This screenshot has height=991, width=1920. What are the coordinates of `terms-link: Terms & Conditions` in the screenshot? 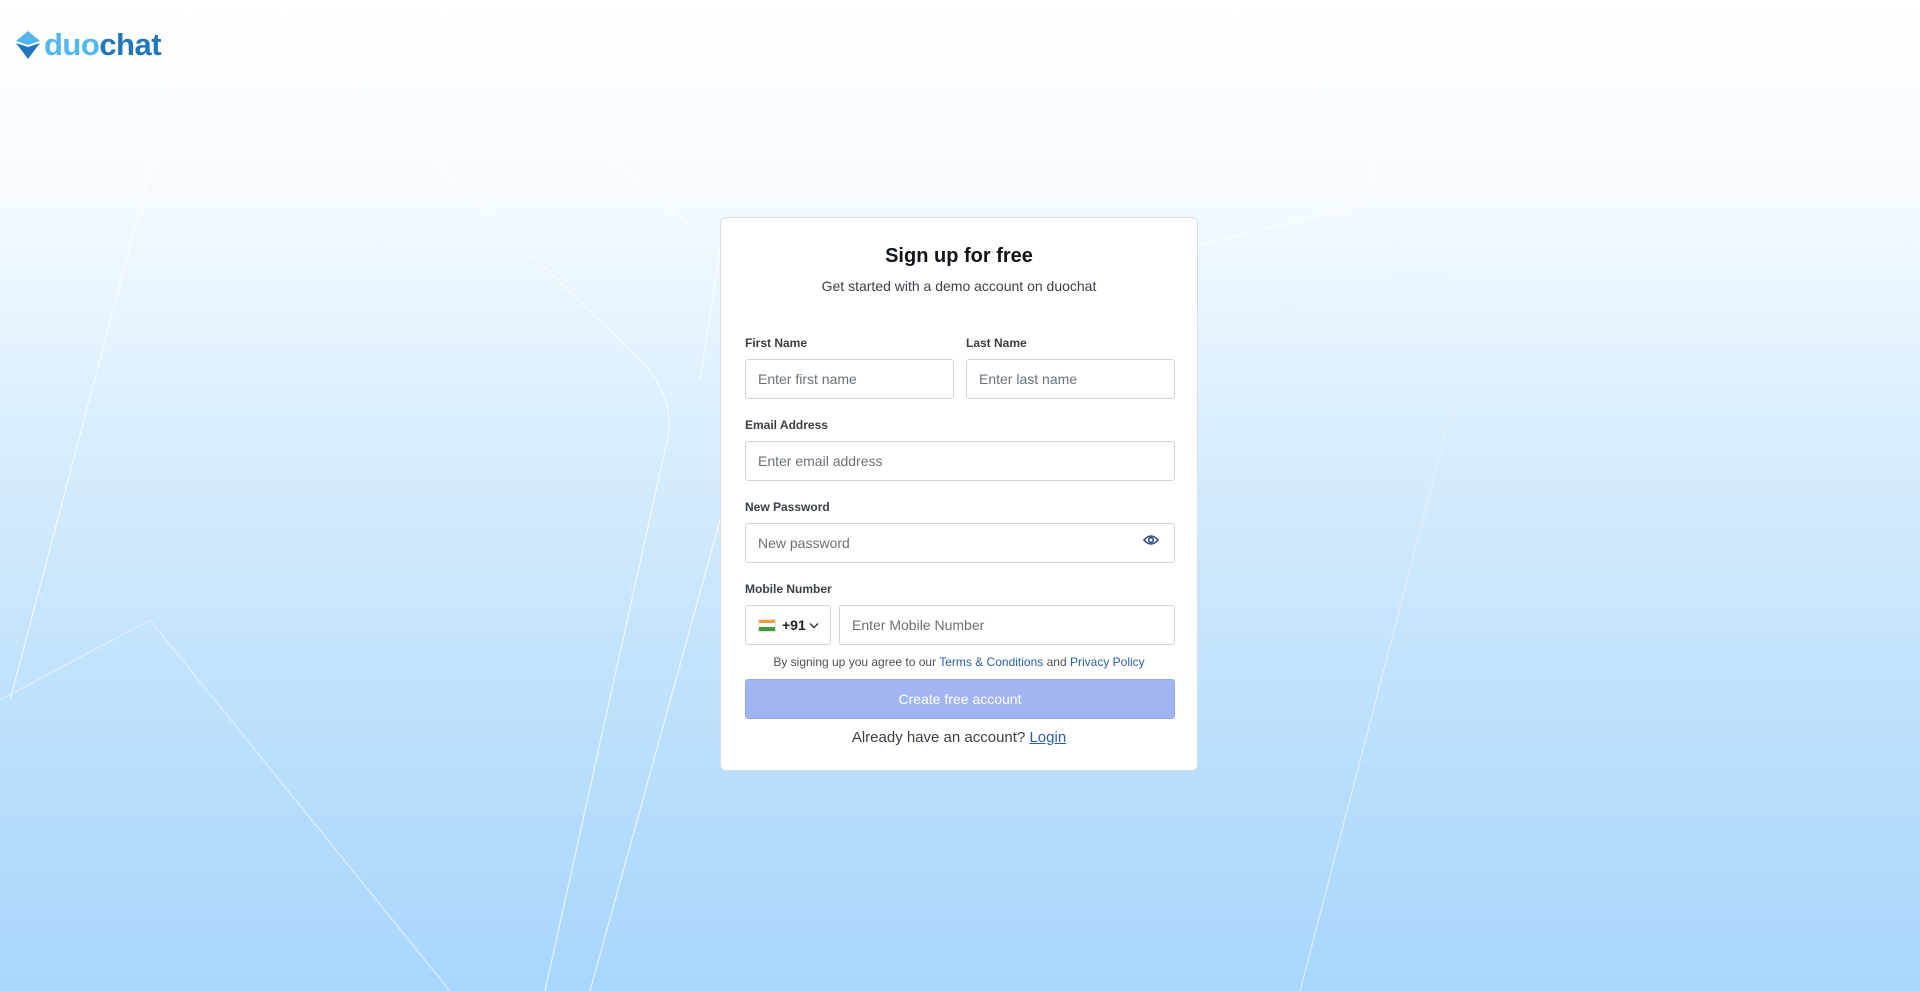 It's located at (991, 662).